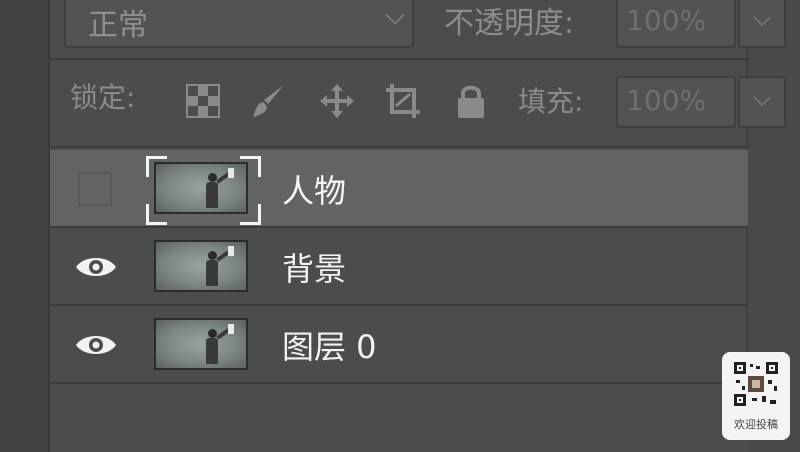 The height and width of the screenshot is (452, 800). Describe the element at coordinates (118, 25) in the screenshot. I see `blend-mode-value: 正常` at that location.